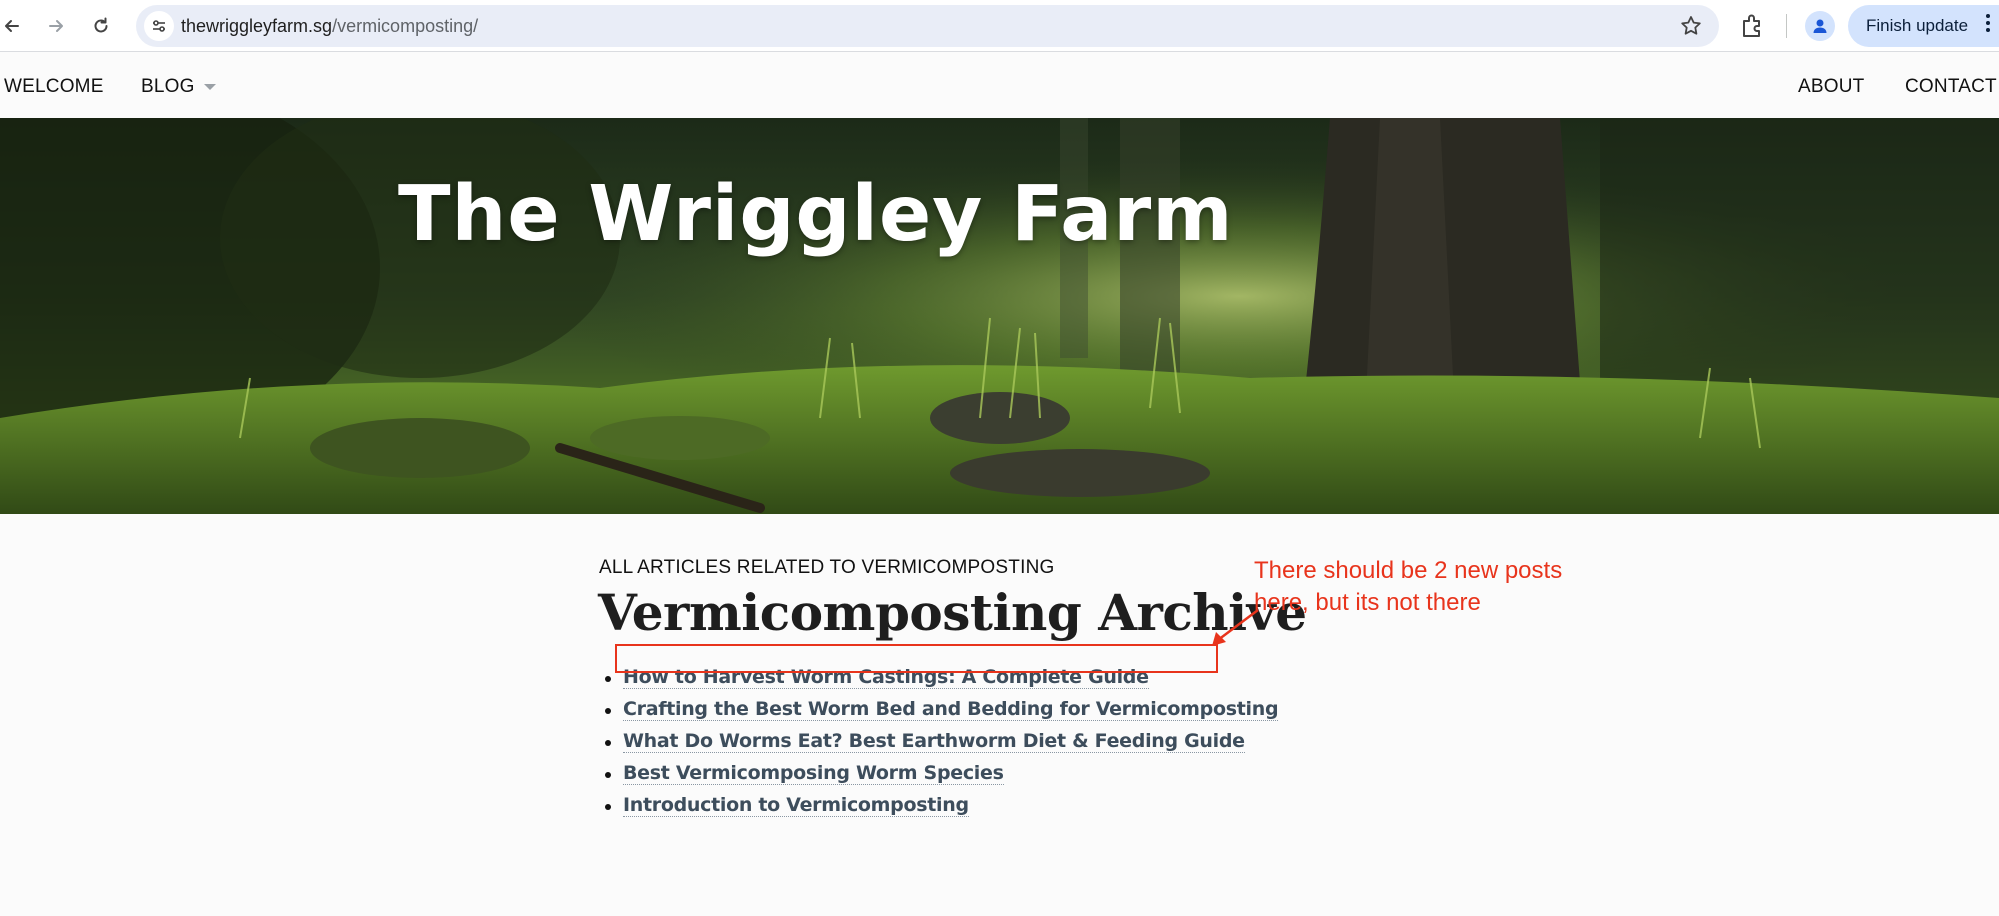  I want to click on site-title: The Wriggley Farm, so click(815, 214).